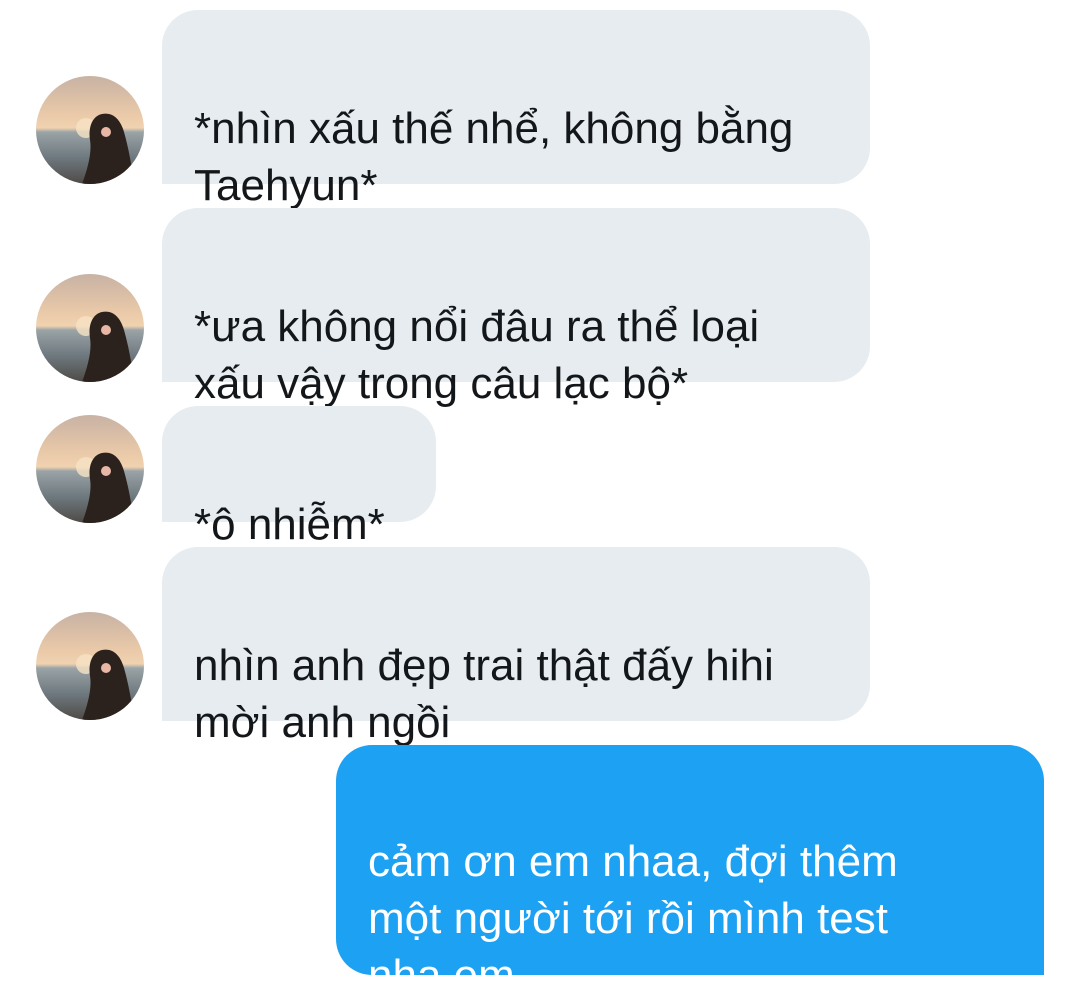  What do you see at coordinates (289, 524) in the screenshot?
I see `message-text: *ô nhiễm*` at bounding box center [289, 524].